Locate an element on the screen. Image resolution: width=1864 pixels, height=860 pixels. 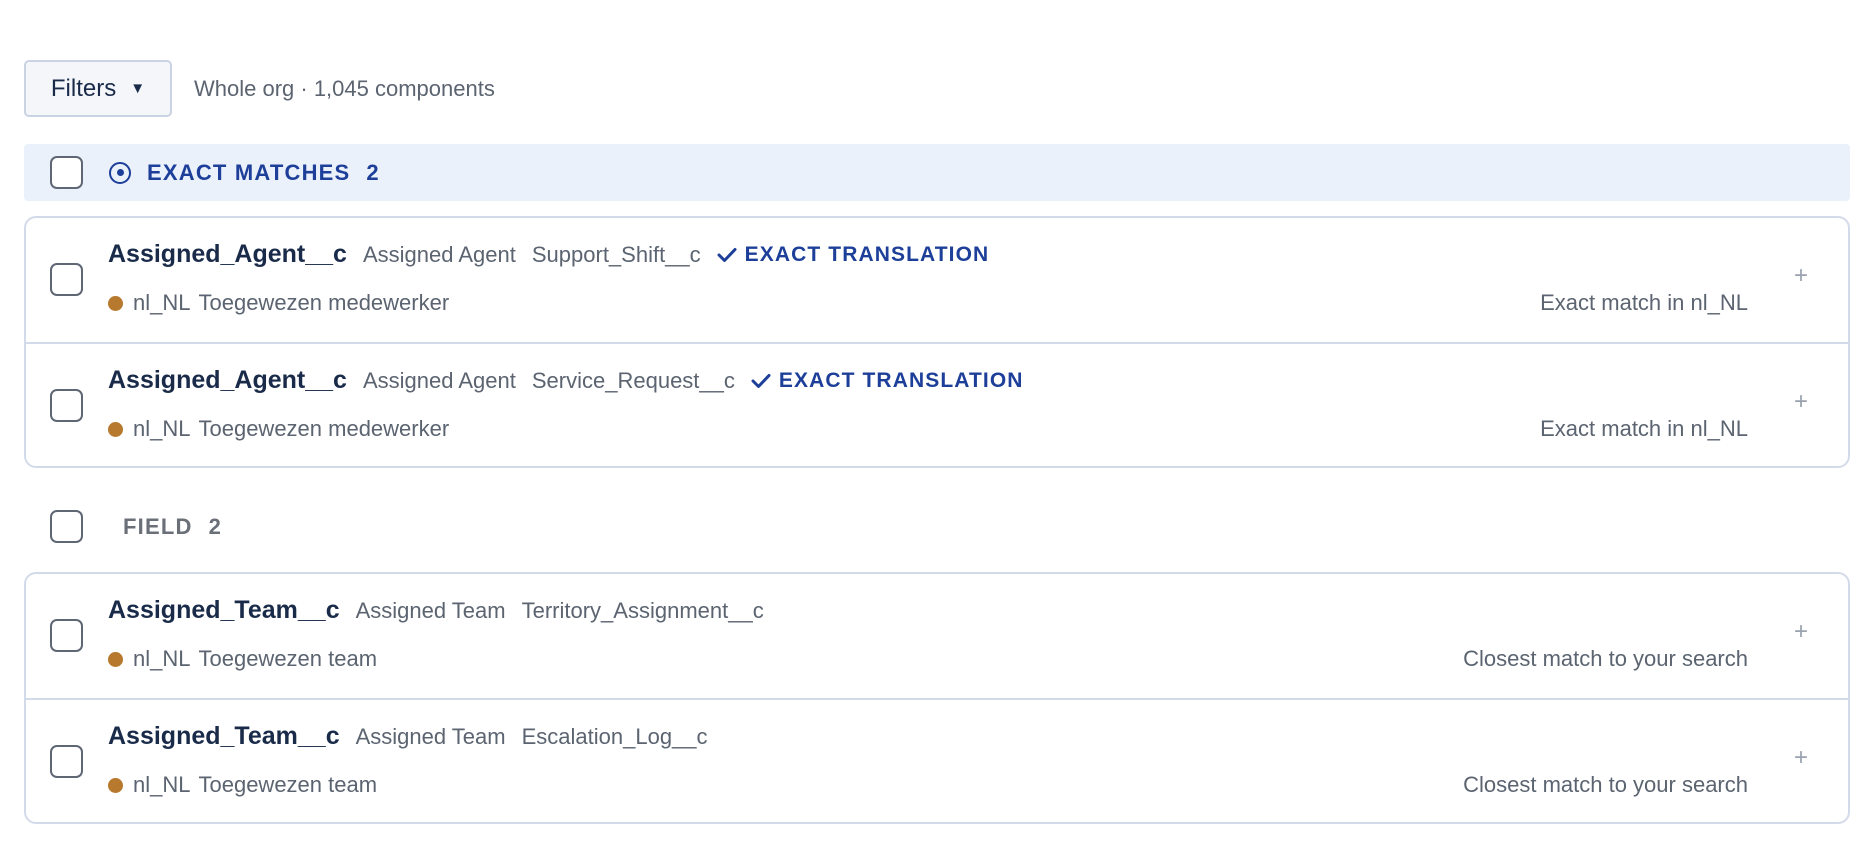
object-name: Support_Shift__c is located at coordinates (616, 254).